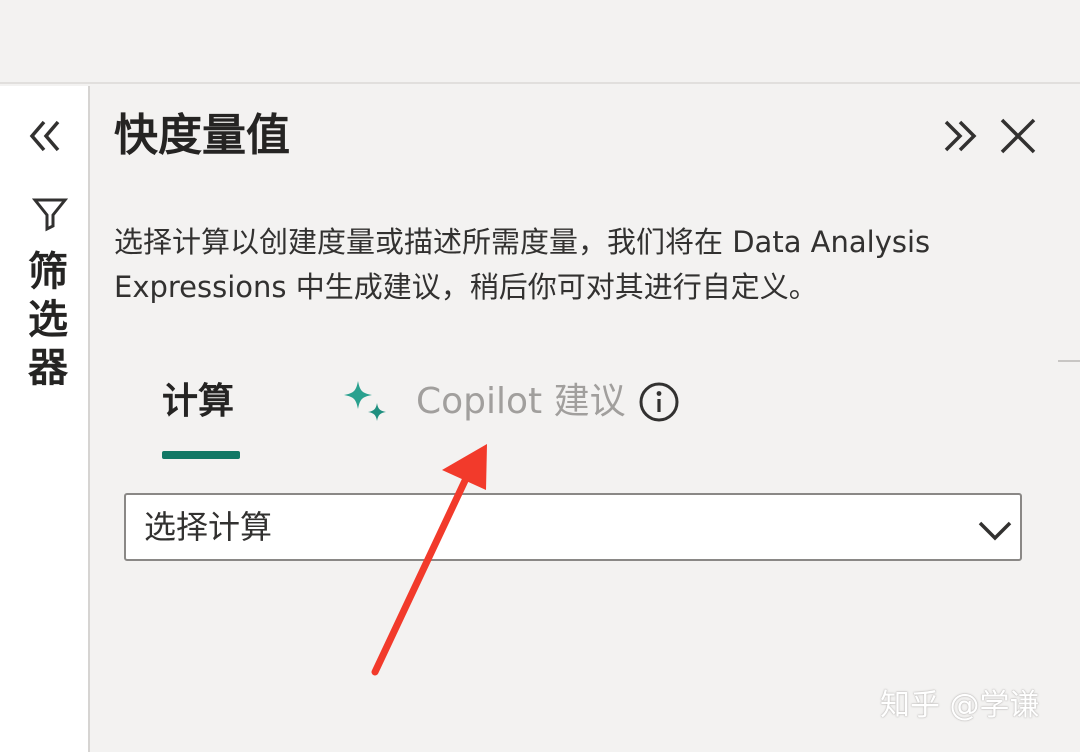  Describe the element at coordinates (1069, 361) in the screenshot. I see `scrollbar-marker` at that location.